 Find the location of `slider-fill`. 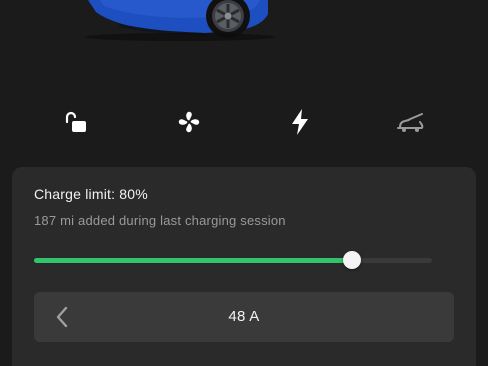

slider-fill is located at coordinates (193, 260).